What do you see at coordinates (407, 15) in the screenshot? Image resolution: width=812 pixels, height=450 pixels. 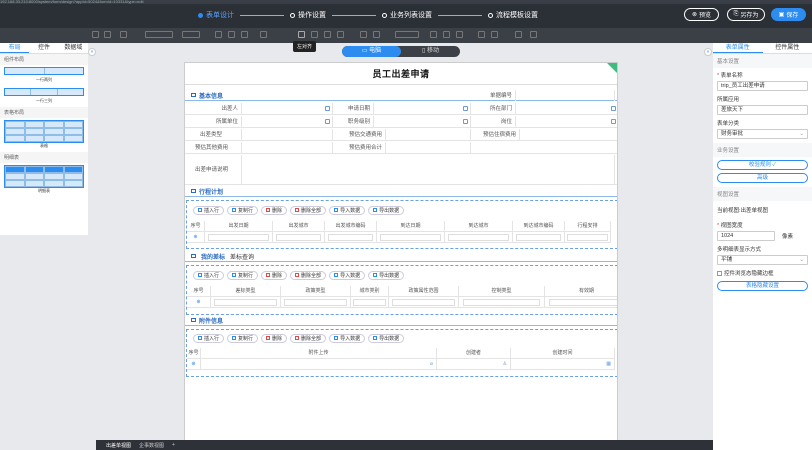 I see `step-list-settings: 业务列表设置` at bounding box center [407, 15].